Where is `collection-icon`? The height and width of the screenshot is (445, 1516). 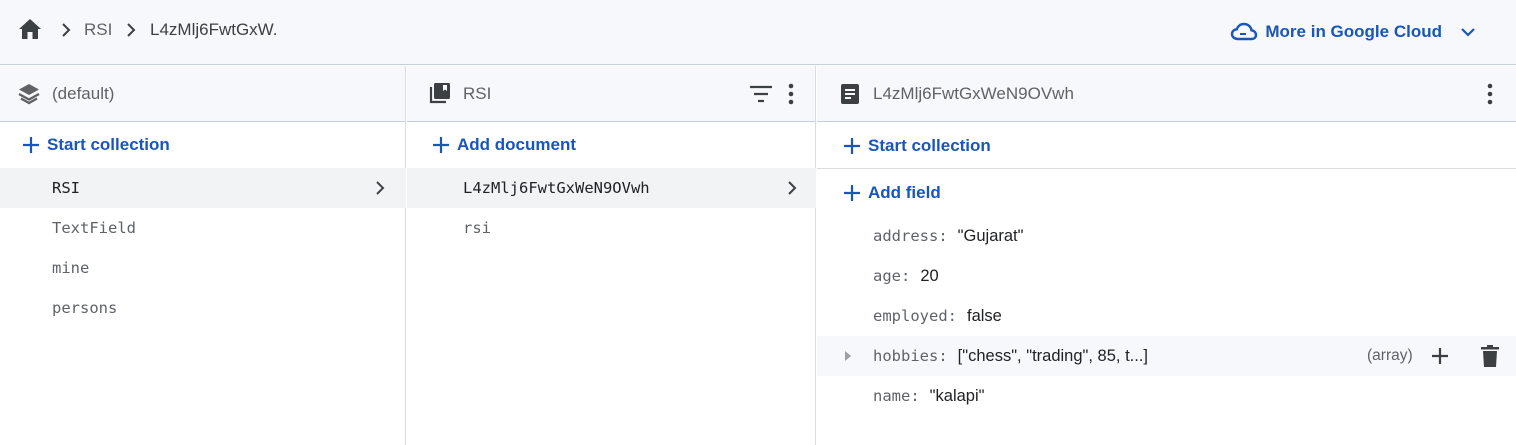
collection-icon is located at coordinates (439, 93).